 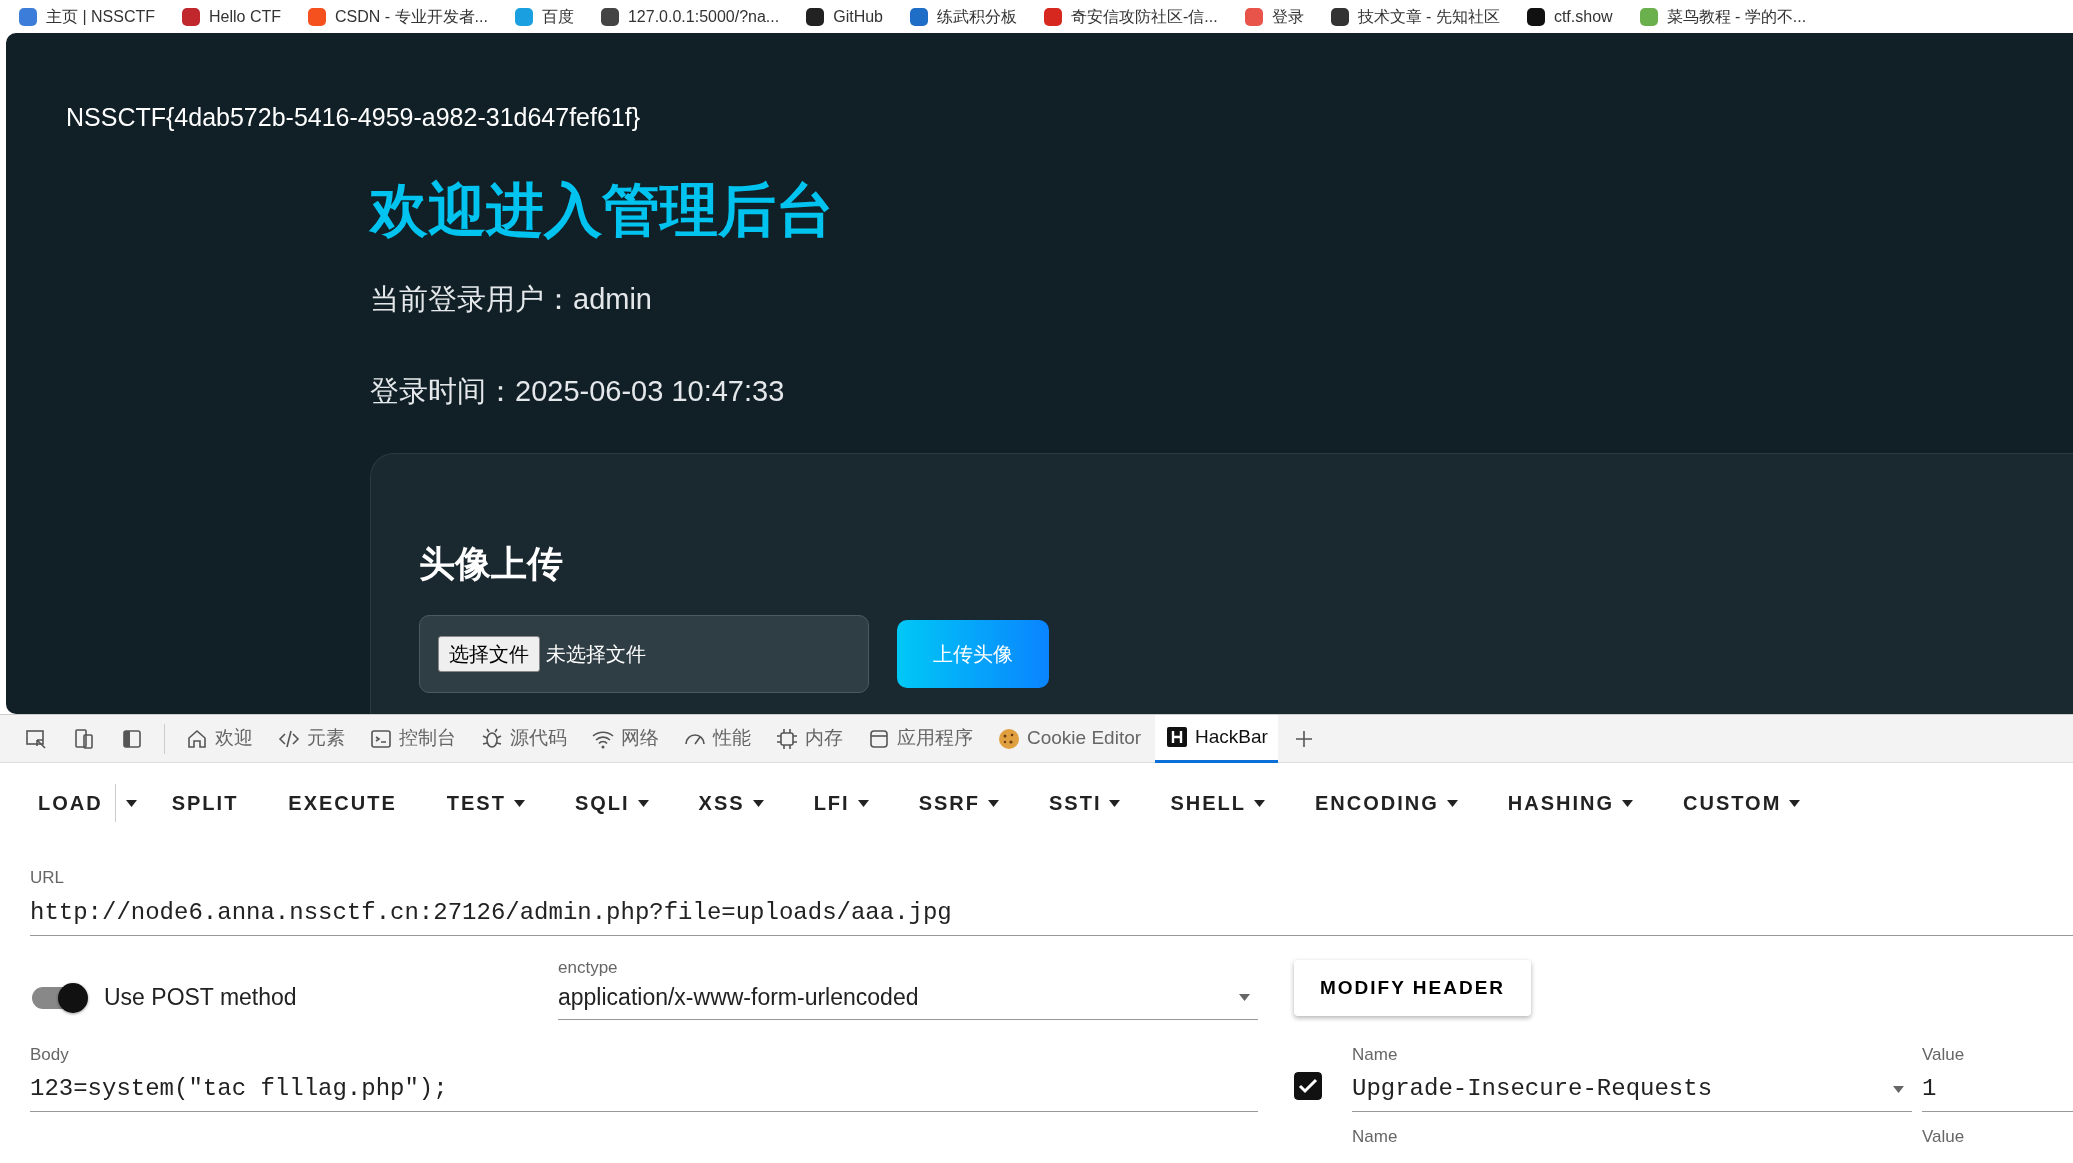 What do you see at coordinates (1273, 16) in the screenshot?
I see `bookmark-link: 登录` at bounding box center [1273, 16].